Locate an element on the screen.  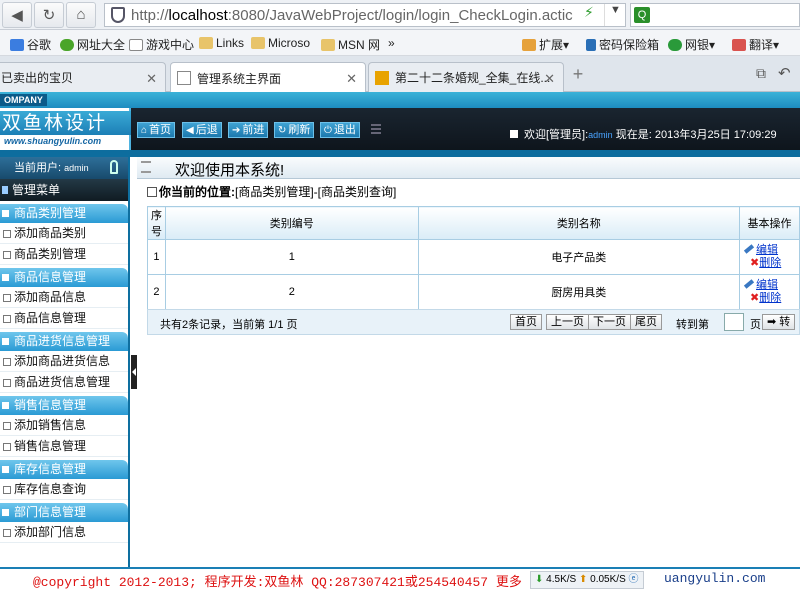
tab-video: 第二十二条婚规_全集_在线... ✕ is located at coordinates (466, 77).